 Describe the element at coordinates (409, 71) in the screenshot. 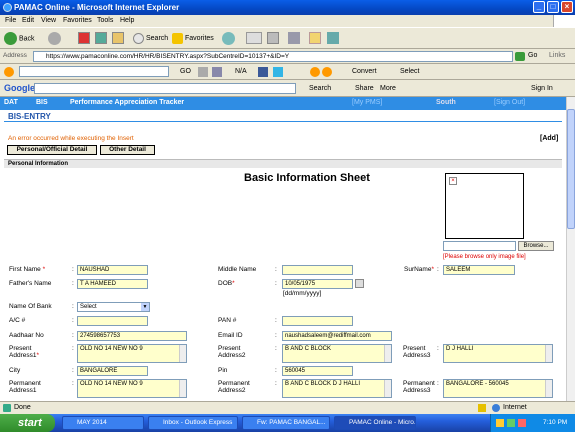

I see `select-button: Select` at that location.